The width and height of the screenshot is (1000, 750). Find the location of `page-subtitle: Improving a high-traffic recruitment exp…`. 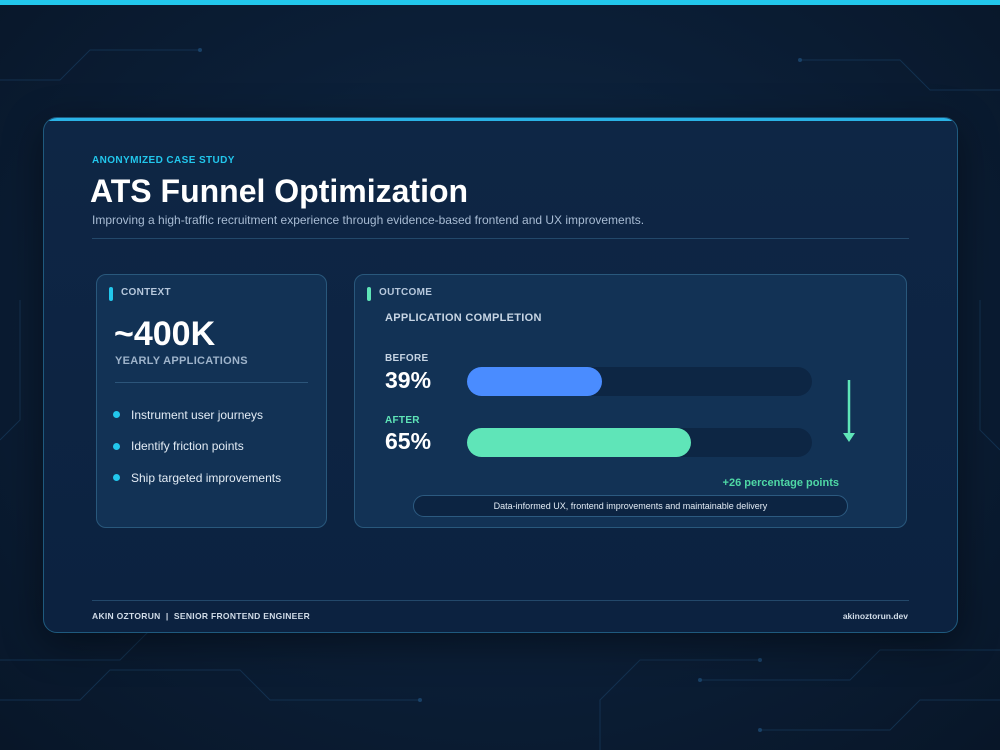

page-subtitle: Improving a high-traffic recruitment exp… is located at coordinates (368, 220).